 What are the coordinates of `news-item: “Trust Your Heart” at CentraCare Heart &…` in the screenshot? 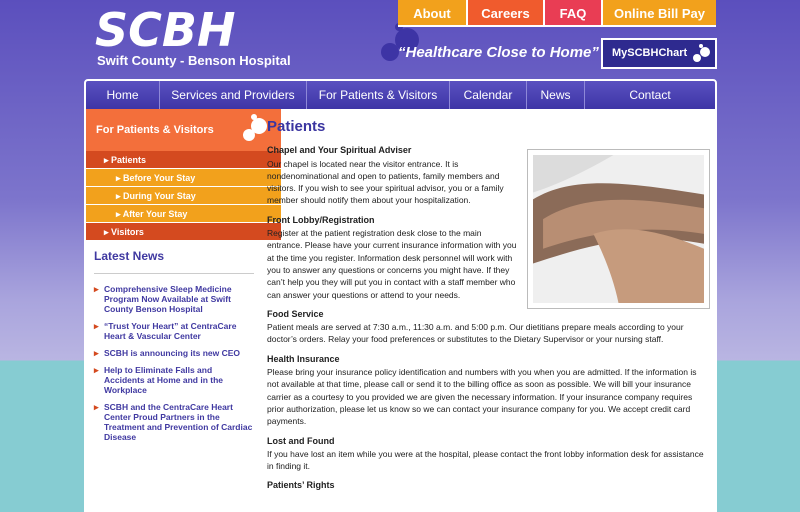 It's located at (174, 331).